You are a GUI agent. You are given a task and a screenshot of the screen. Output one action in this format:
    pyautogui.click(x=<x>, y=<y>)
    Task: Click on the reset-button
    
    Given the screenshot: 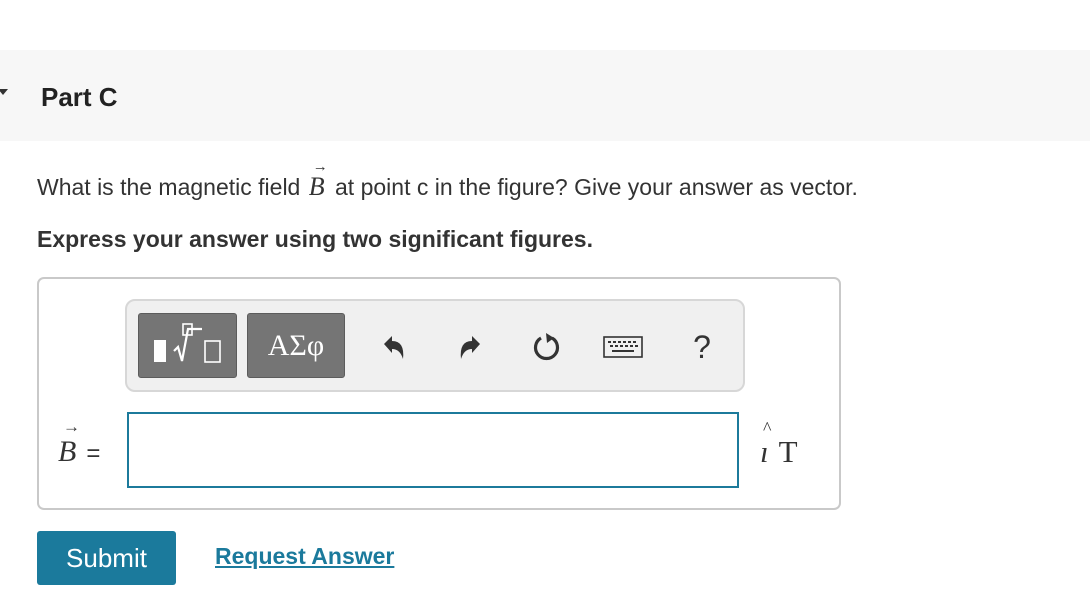 What is the action you would take?
    pyautogui.click(x=547, y=347)
    